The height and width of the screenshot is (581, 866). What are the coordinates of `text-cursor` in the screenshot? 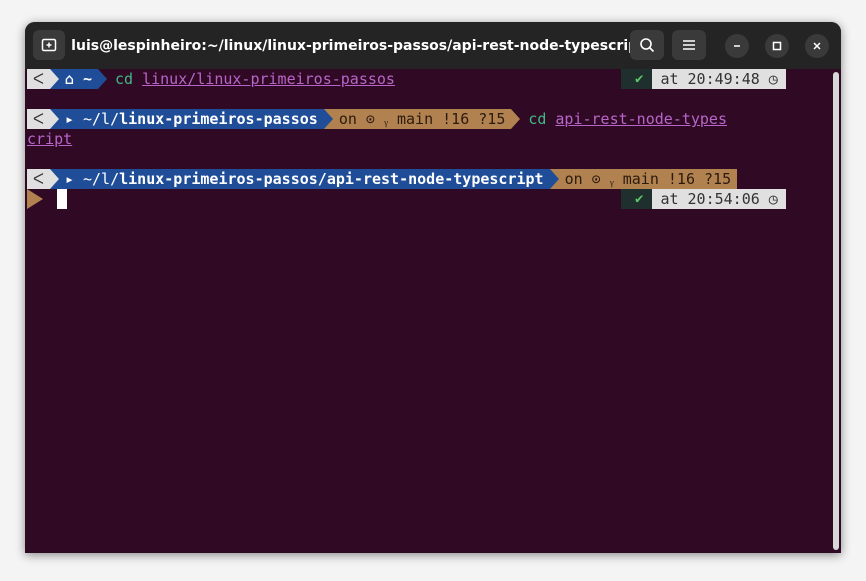 It's located at (62, 199).